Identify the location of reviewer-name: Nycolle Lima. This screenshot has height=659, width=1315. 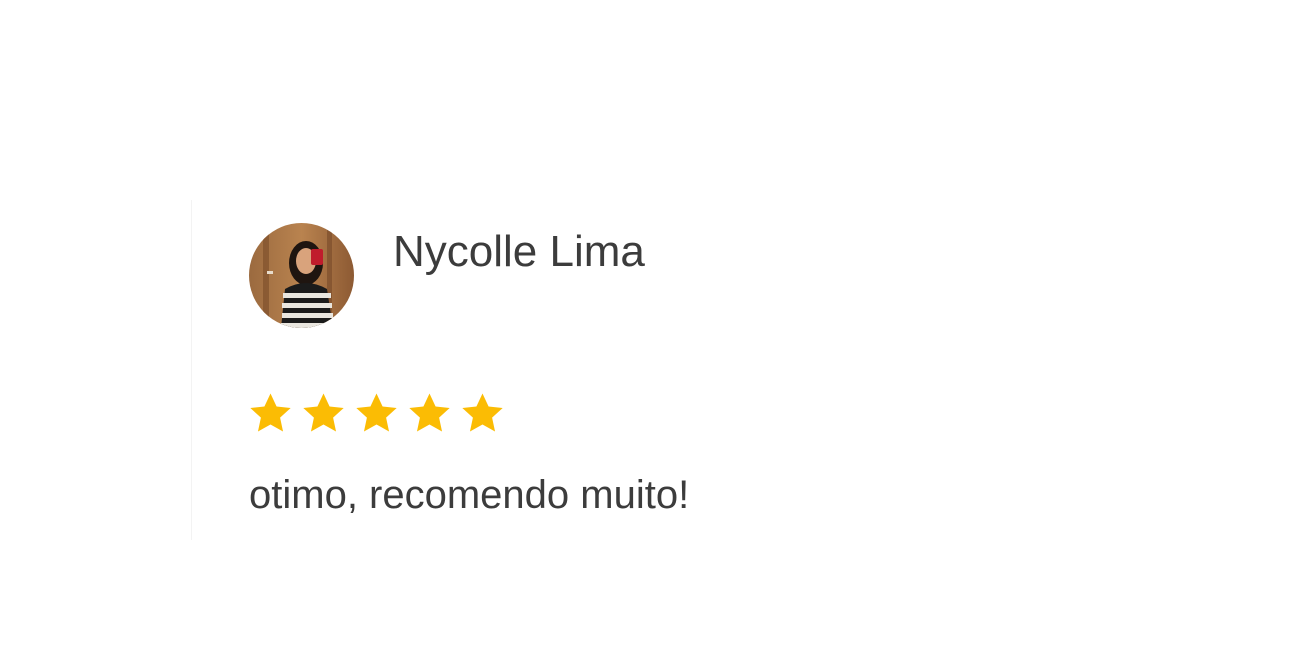
(519, 252).